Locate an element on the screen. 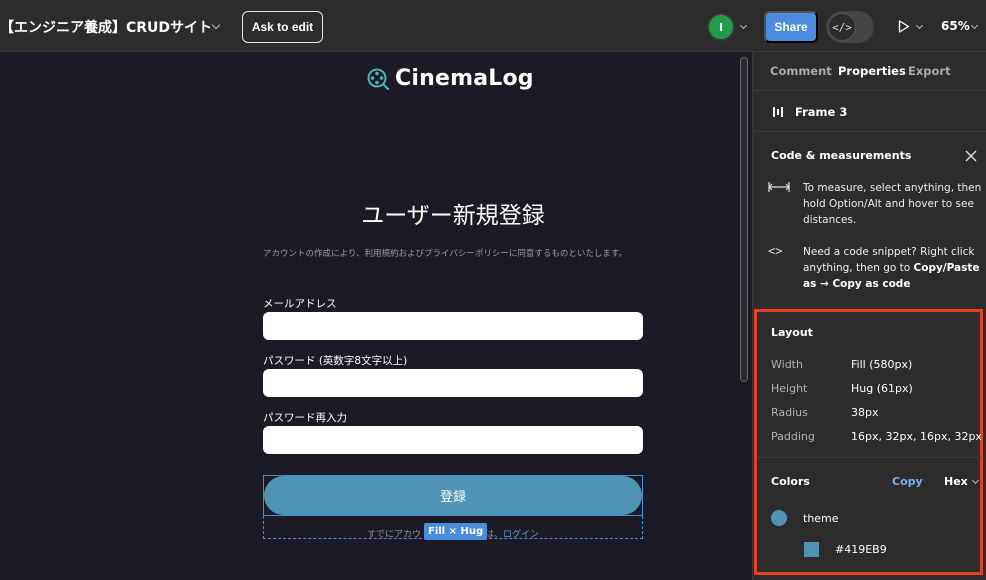  password-label: パスワード (英数字8文字以上) is located at coordinates (335, 361).